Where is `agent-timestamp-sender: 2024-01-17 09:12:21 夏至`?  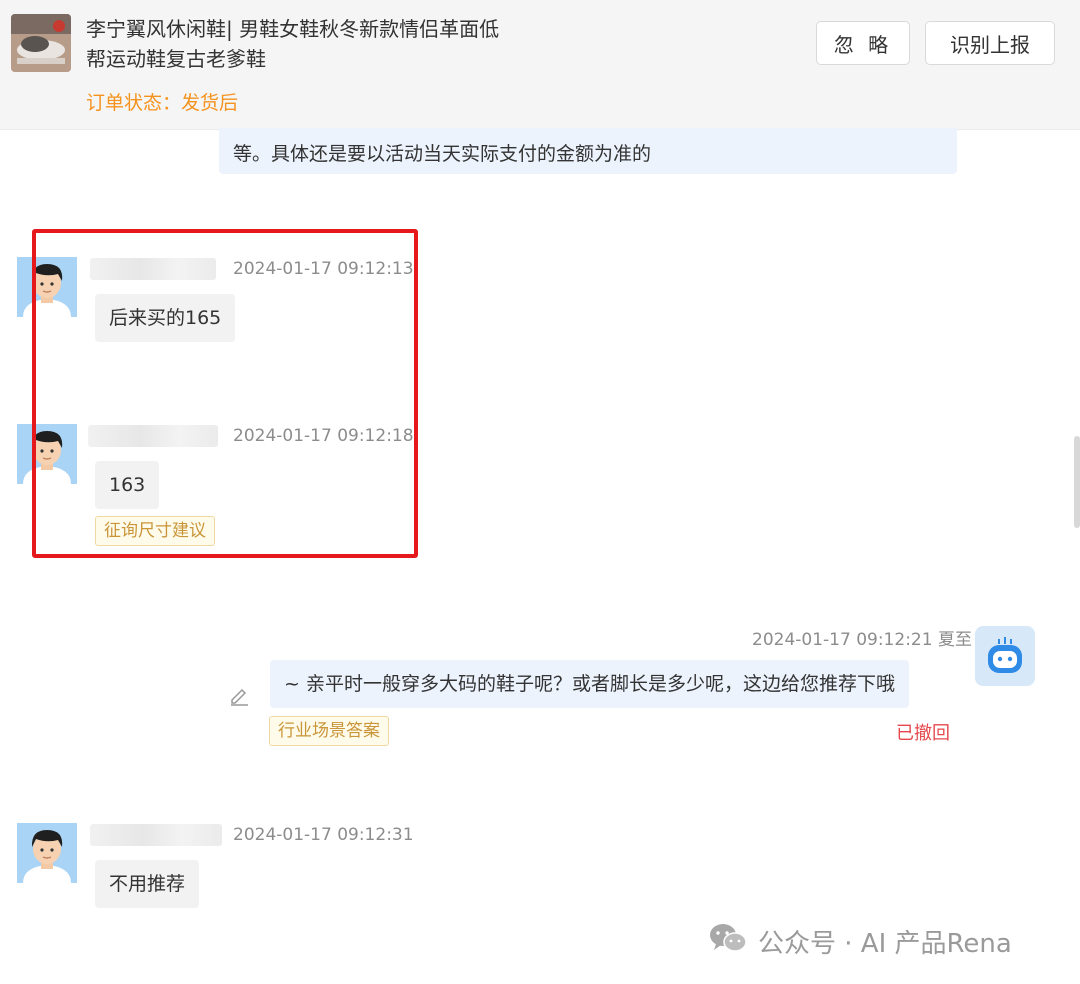 agent-timestamp-sender: 2024-01-17 09:12:21 夏至 is located at coordinates (862, 640).